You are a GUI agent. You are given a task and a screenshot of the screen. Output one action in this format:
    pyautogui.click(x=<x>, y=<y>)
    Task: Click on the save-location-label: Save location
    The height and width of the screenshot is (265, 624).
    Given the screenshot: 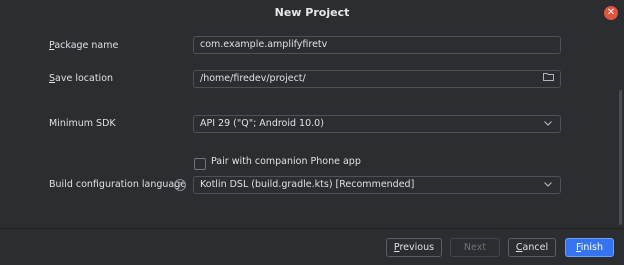 What is the action you would take?
    pyautogui.click(x=81, y=78)
    